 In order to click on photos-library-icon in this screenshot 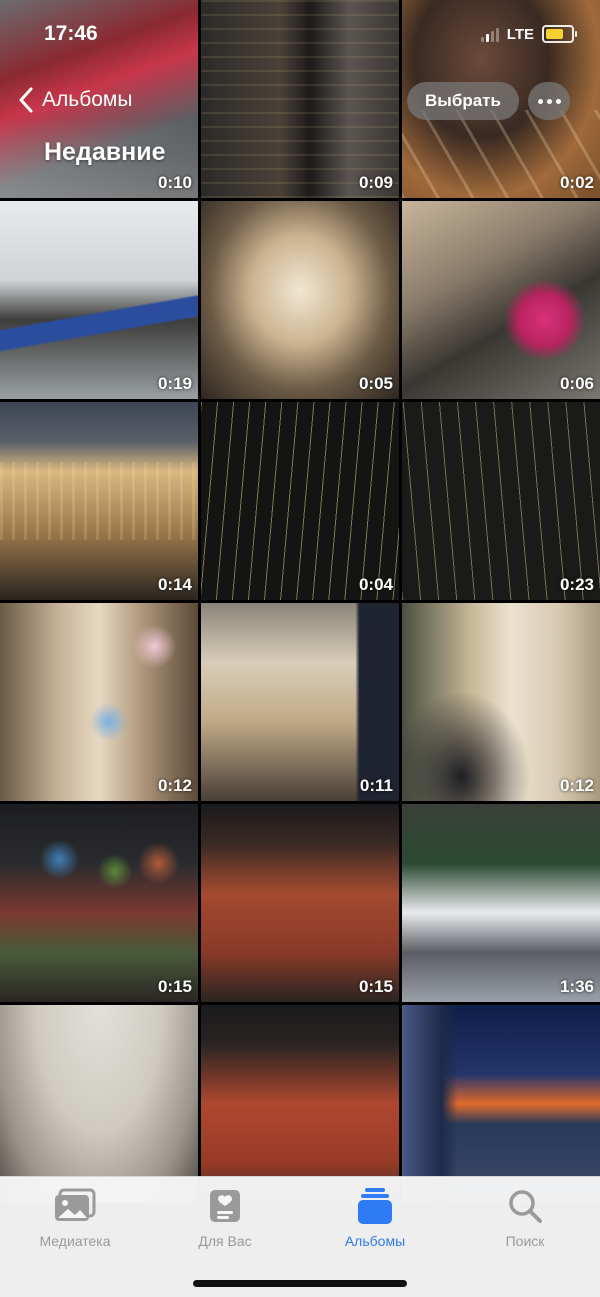, I will do `click(75, 1204)`.